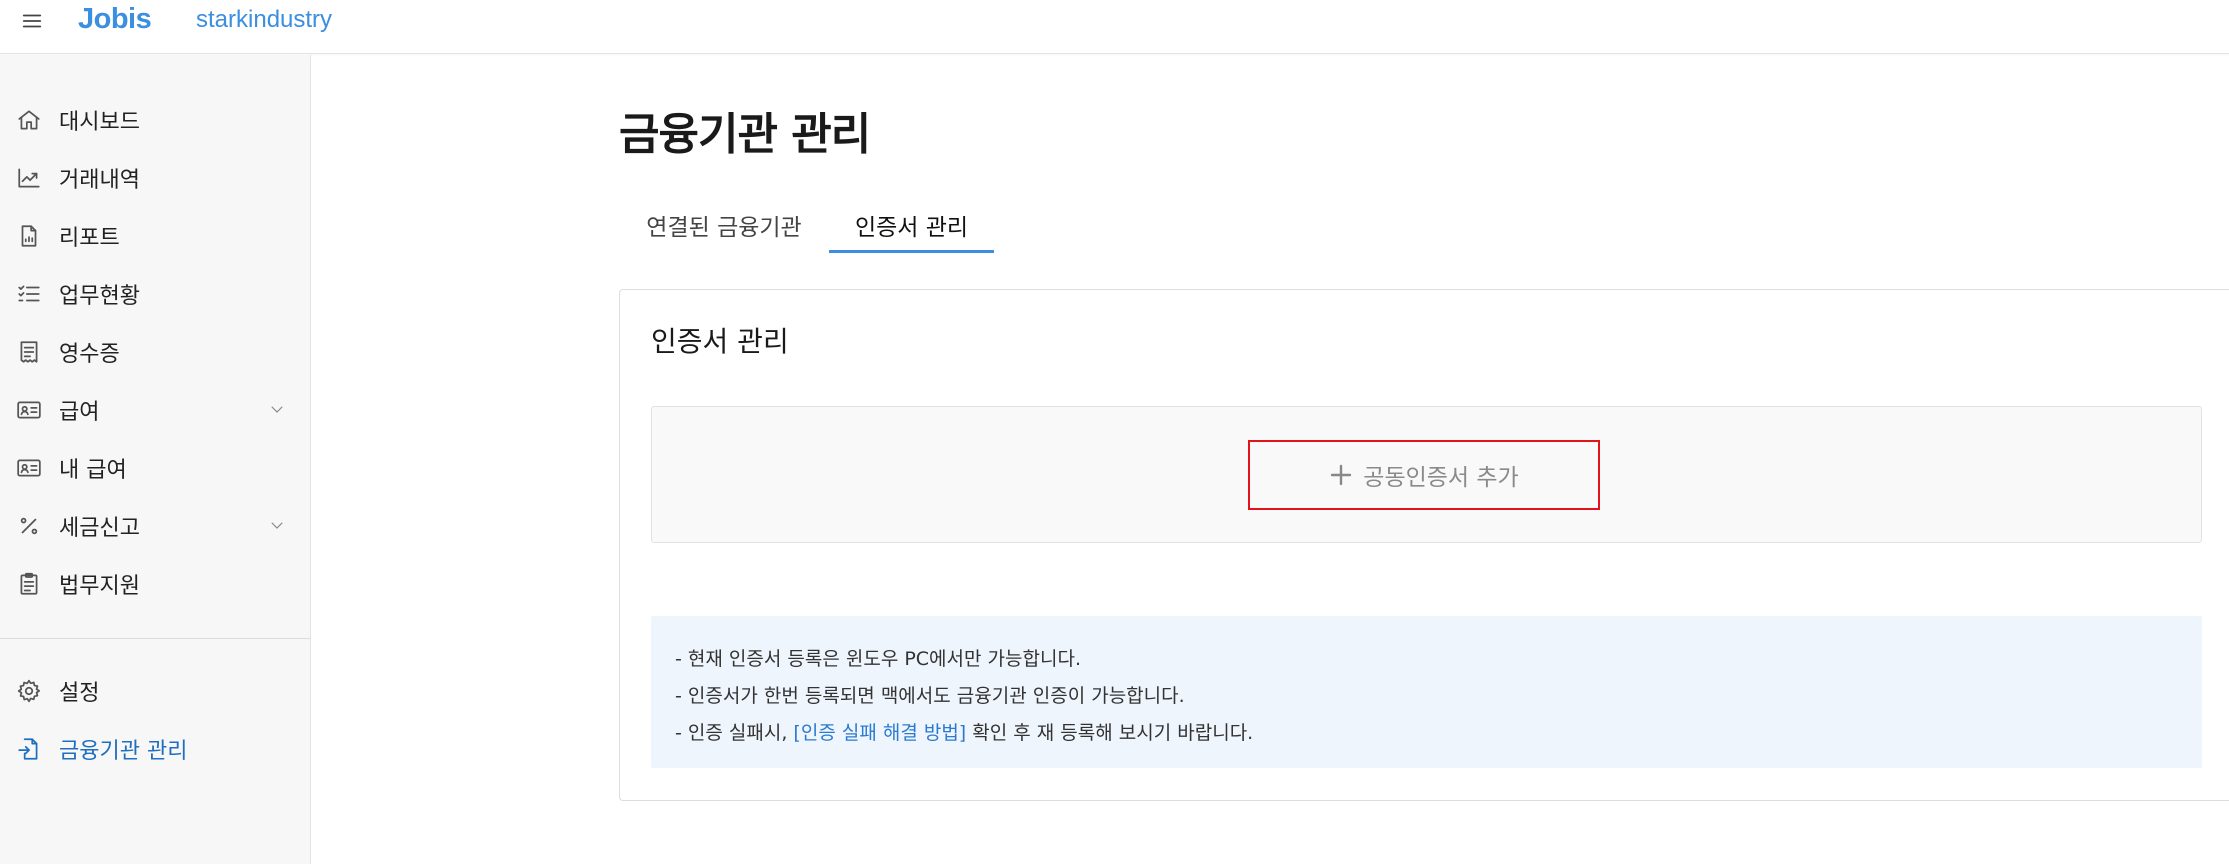  What do you see at coordinates (155, 294) in the screenshot?
I see `sidebar-item-work-status: 업무현황` at bounding box center [155, 294].